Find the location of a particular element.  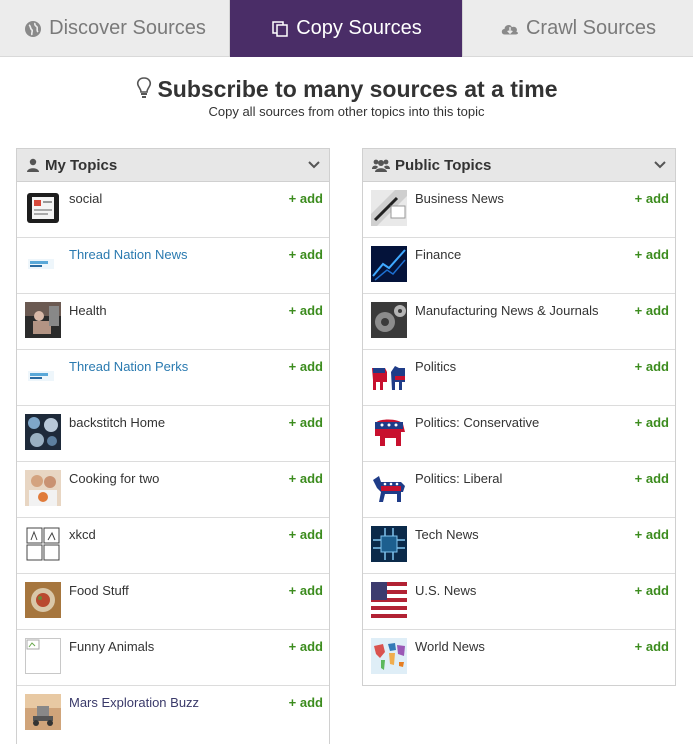

list-item: backstitch Home + add is located at coordinates (173, 434).